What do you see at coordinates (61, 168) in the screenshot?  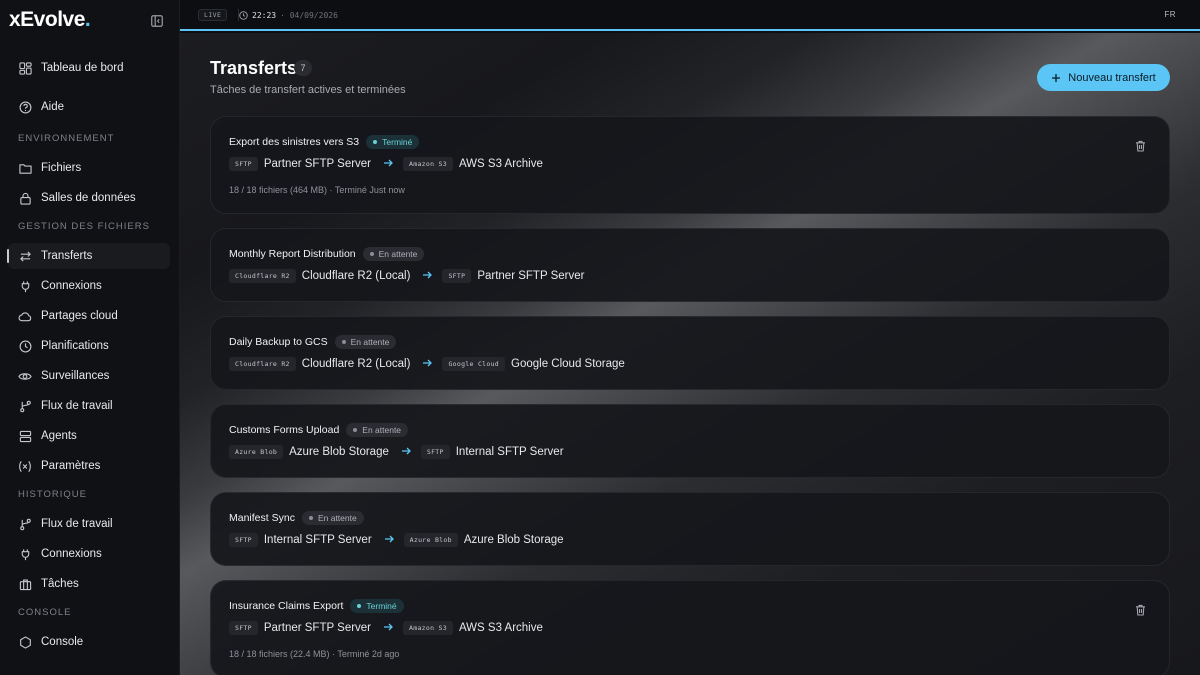 I see `sidebar-item-label: Fichiers` at bounding box center [61, 168].